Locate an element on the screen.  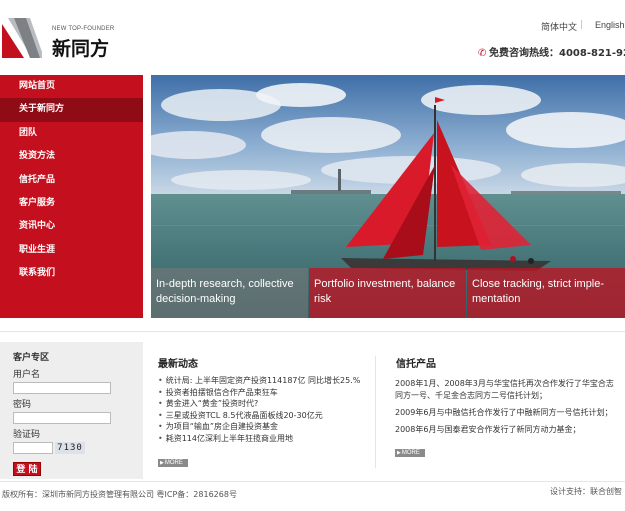
news-item: 为项目“输血”房企自建投资基金 is located at coordinates (260, 427).